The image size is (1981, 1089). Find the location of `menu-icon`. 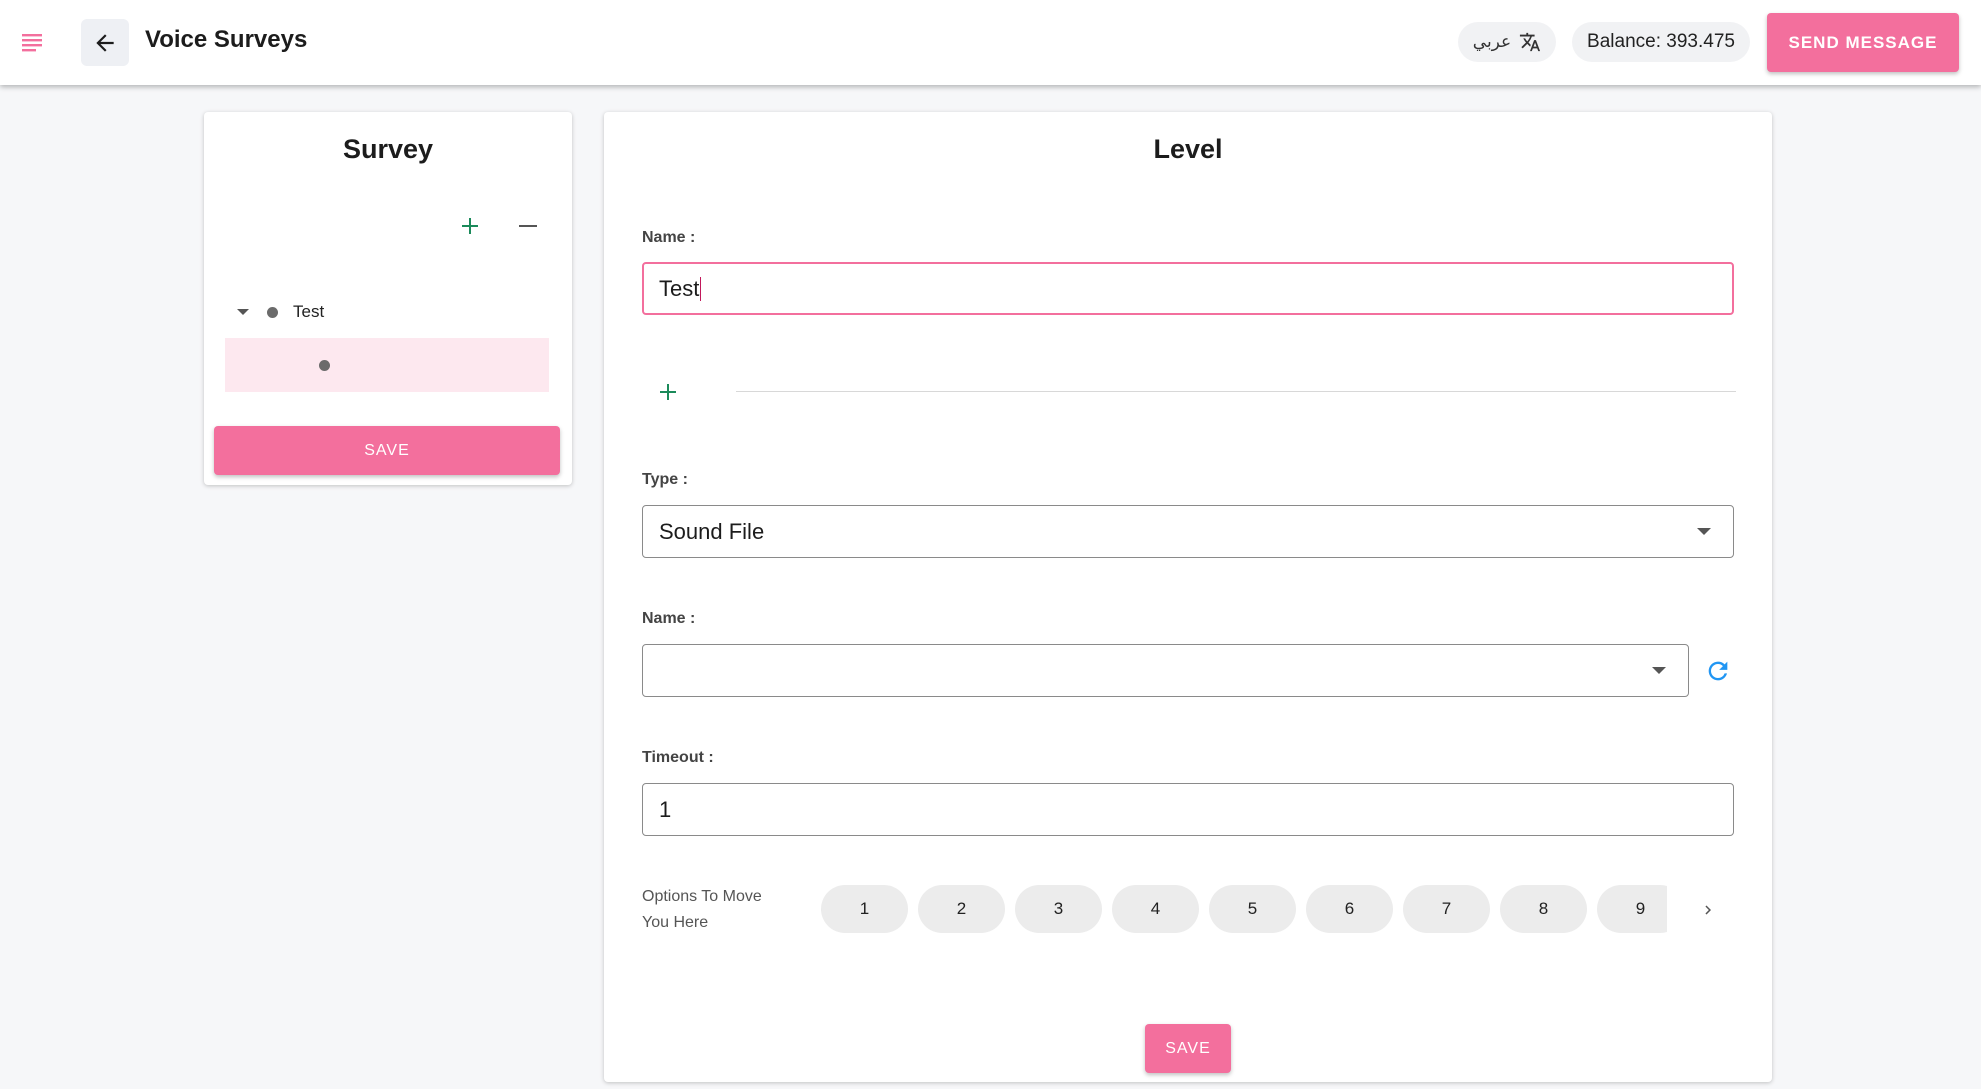

menu-icon is located at coordinates (32, 43).